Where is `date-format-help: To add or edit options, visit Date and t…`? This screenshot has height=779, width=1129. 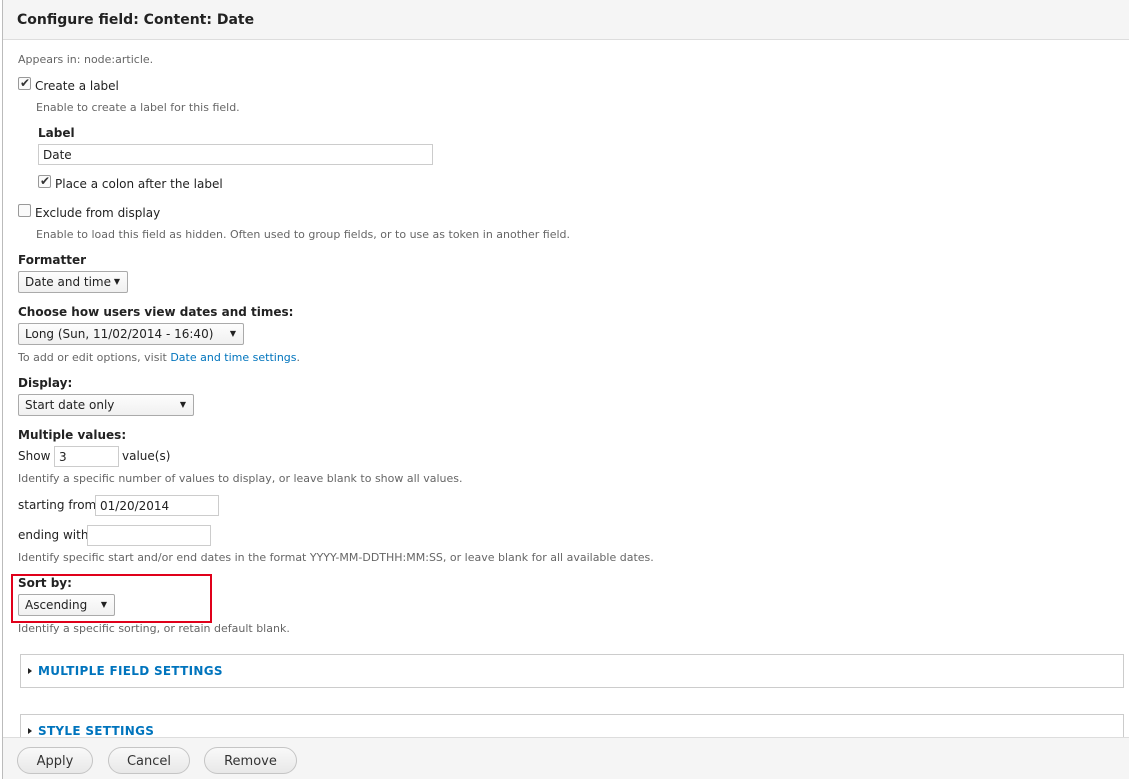 date-format-help: To add or edit options, visit Date and t… is located at coordinates (159, 357).